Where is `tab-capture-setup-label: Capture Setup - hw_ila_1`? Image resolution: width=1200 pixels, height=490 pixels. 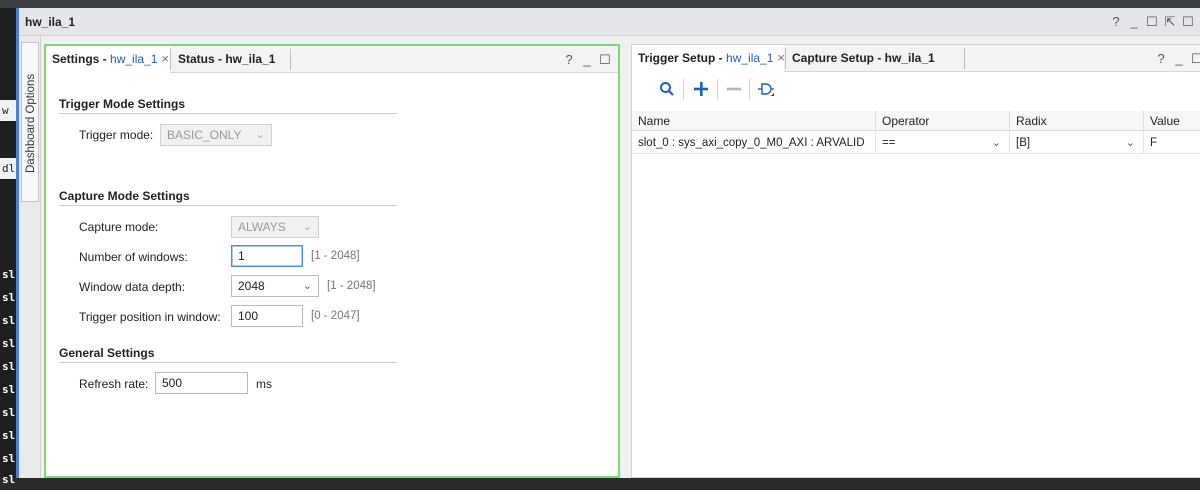
tab-capture-setup-label: Capture Setup - hw_ila_1 is located at coordinates (863, 58).